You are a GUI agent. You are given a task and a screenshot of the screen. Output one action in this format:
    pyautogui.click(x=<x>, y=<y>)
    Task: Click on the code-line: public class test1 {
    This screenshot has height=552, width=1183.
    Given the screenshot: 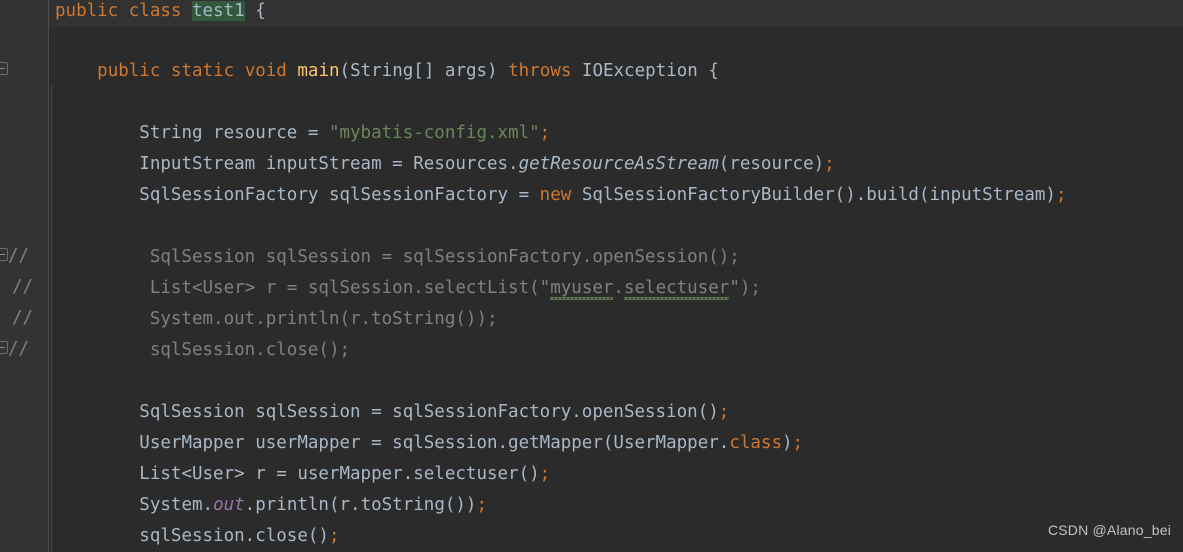 What is the action you would take?
    pyautogui.click(x=616, y=13)
    